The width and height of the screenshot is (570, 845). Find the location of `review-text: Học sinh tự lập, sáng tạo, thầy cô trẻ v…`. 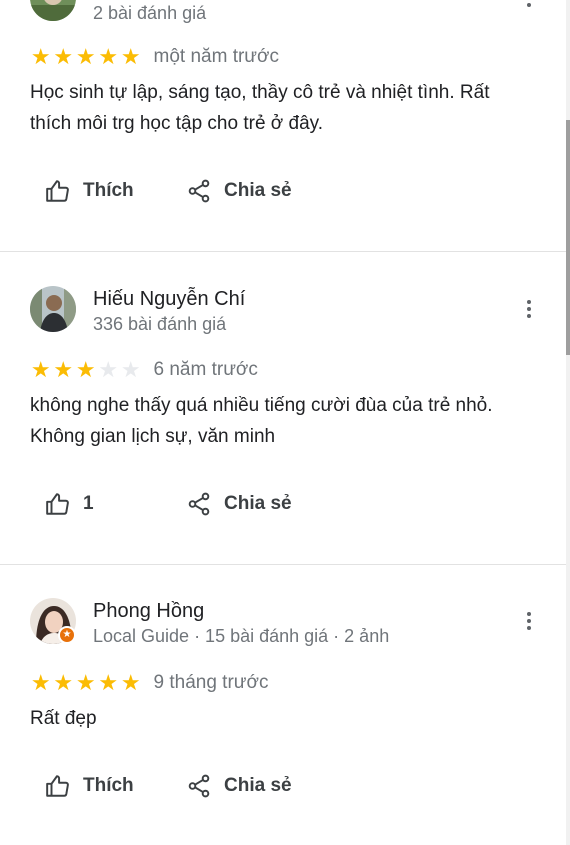

review-text: Học sinh tự lập, sáng tạo, thầy cô trẻ v… is located at coordinates (260, 108).